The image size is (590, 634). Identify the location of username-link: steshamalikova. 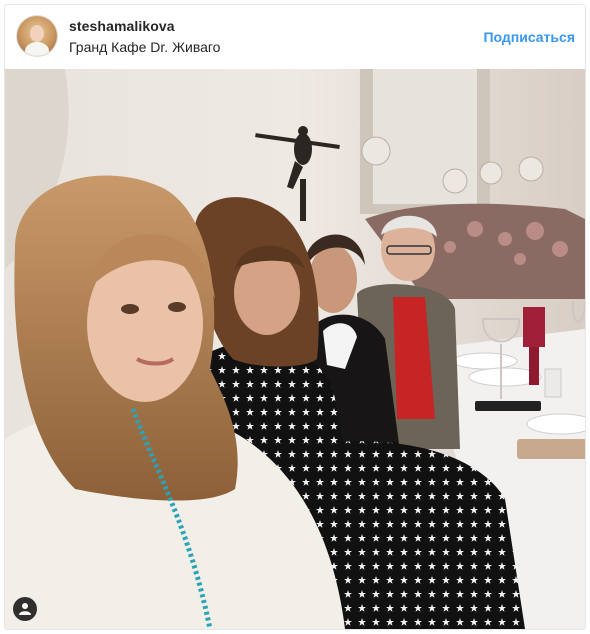
(122, 26).